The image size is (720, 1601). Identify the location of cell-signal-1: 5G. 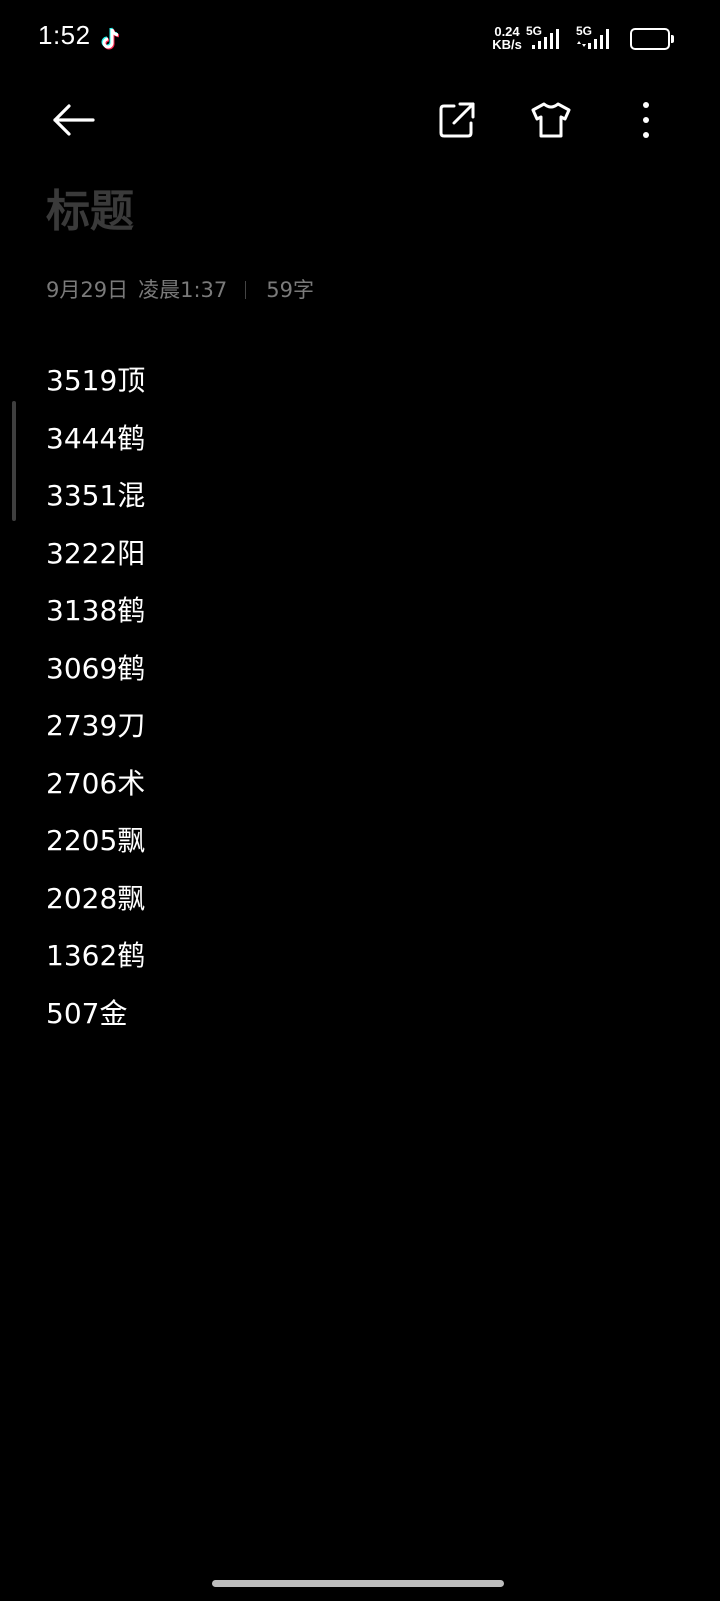
(548, 38).